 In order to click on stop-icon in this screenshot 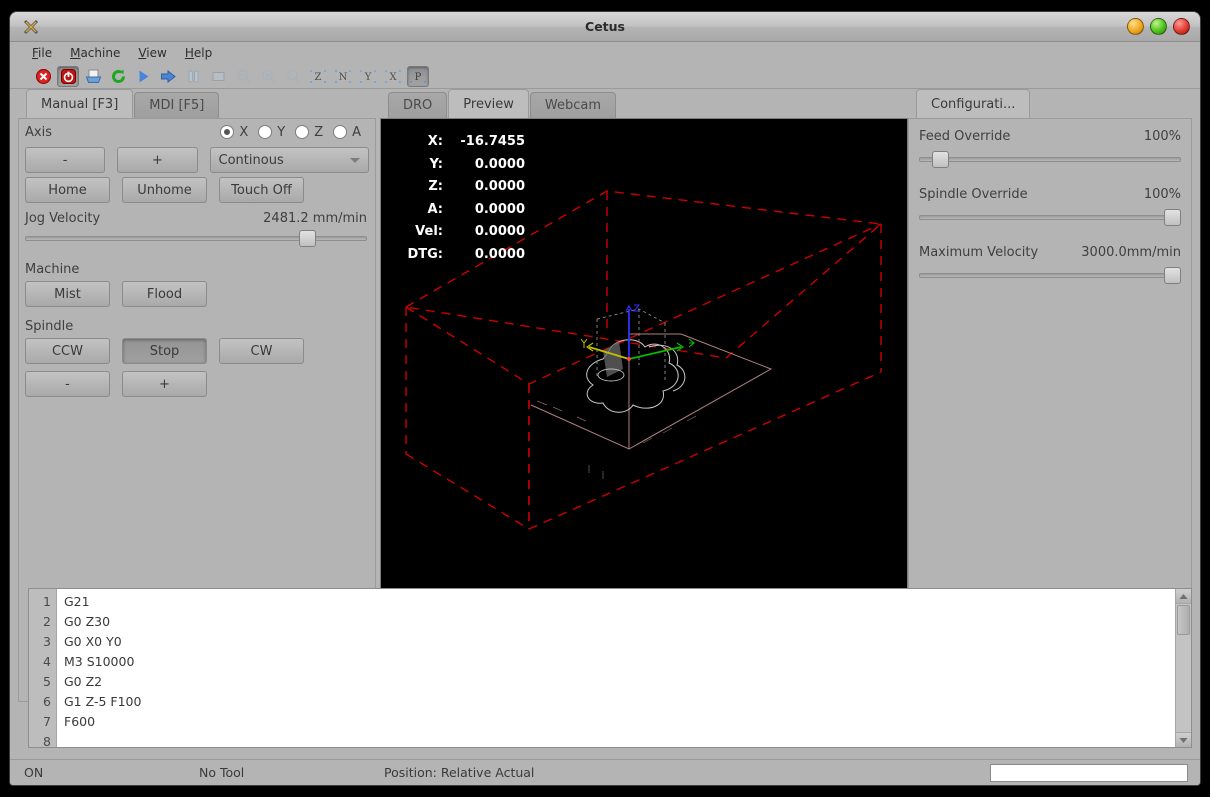, I will do `click(218, 76)`.